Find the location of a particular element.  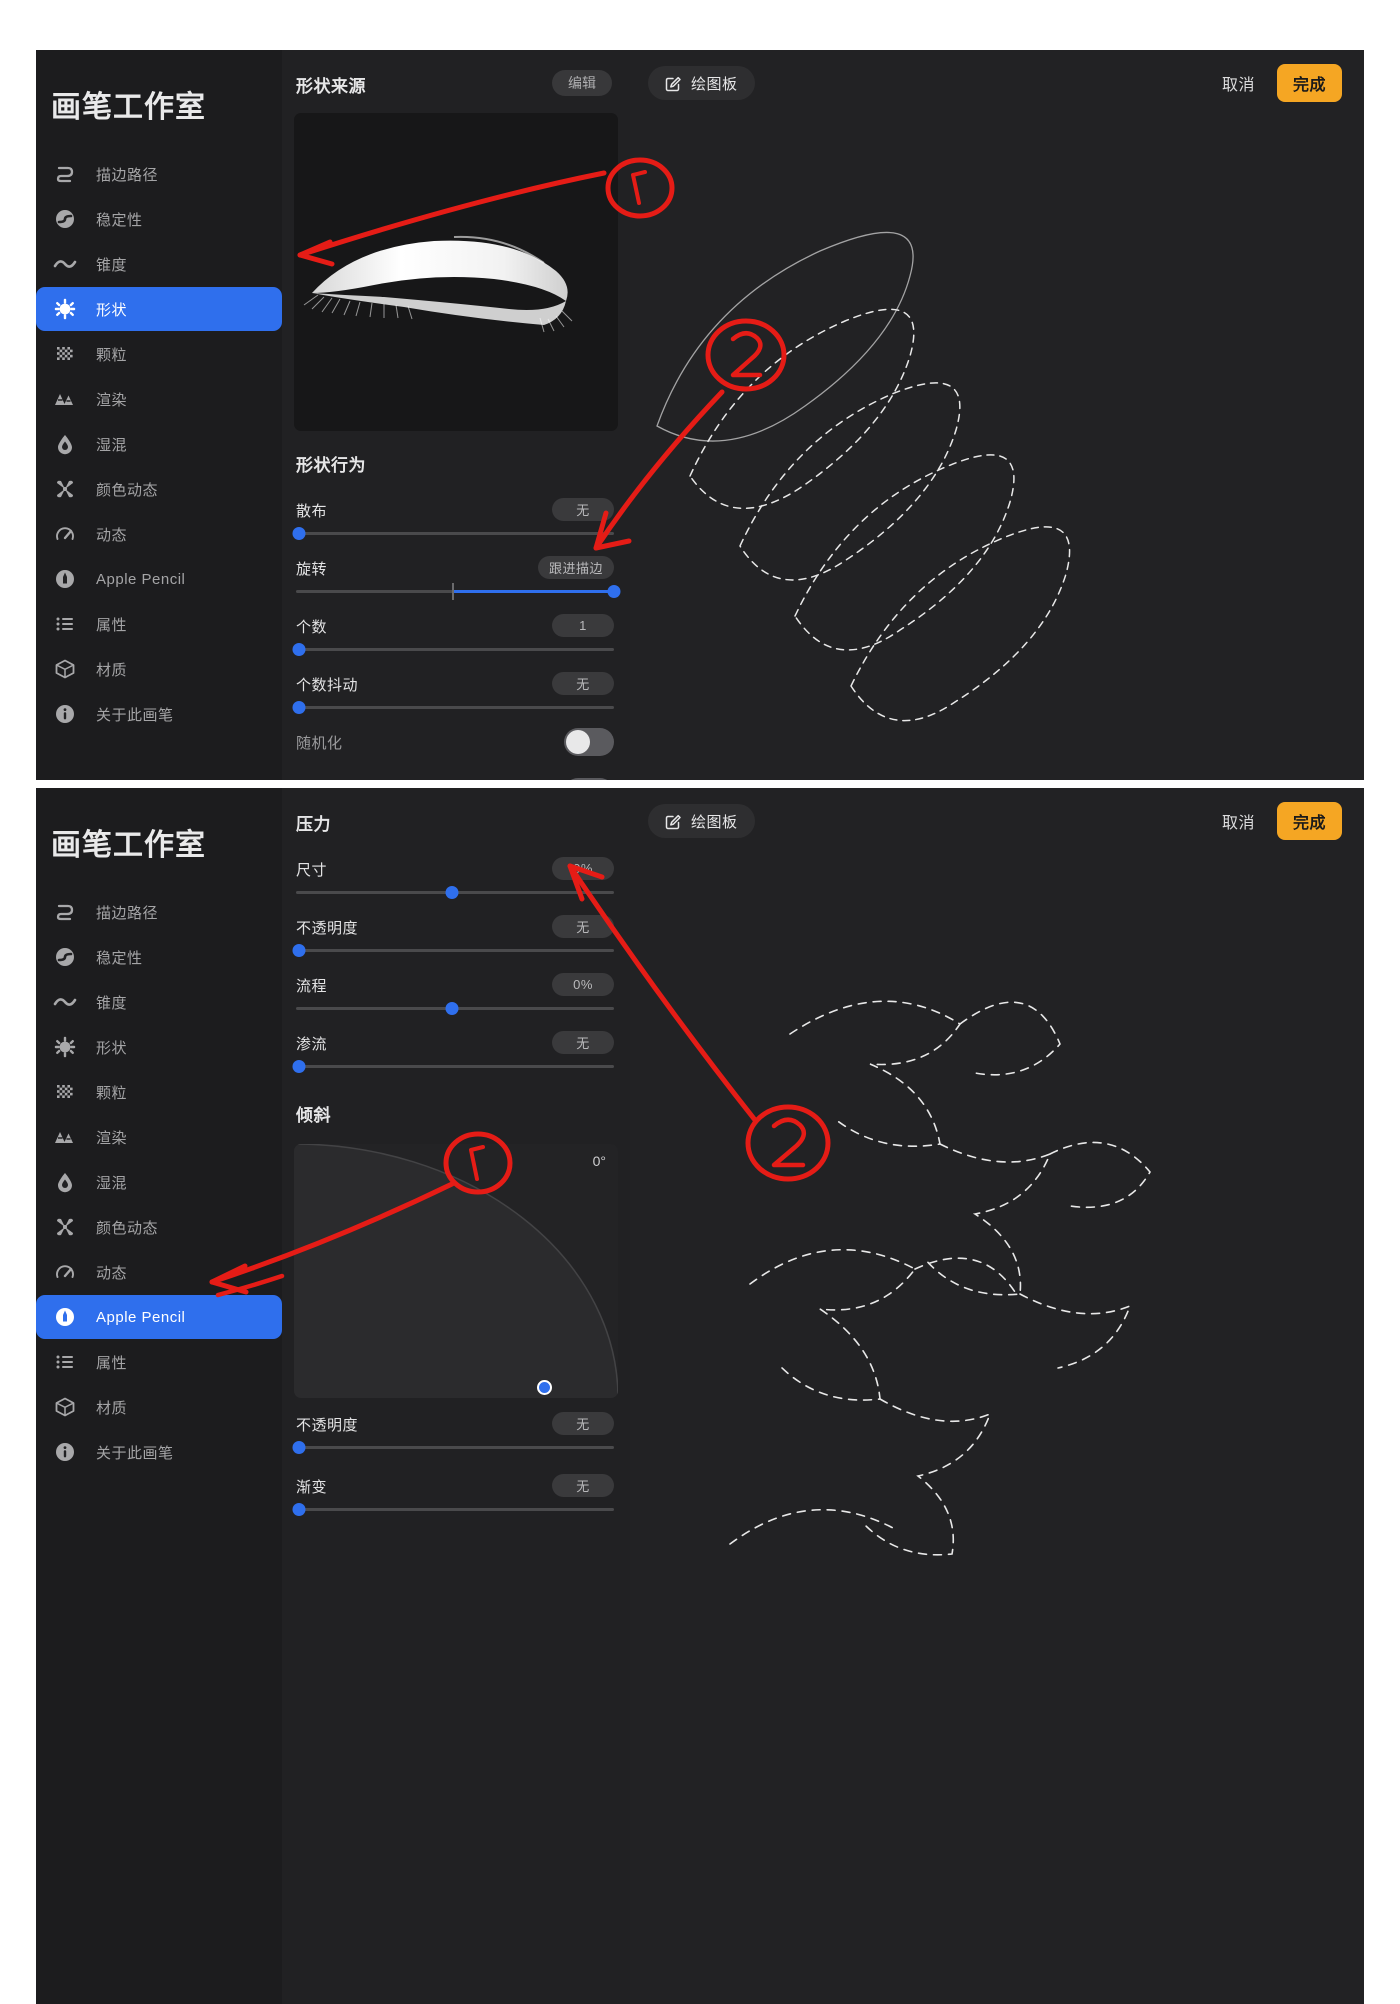

slider-row-count-jitter: 个数抖动 无 is located at coordinates (456, 691).